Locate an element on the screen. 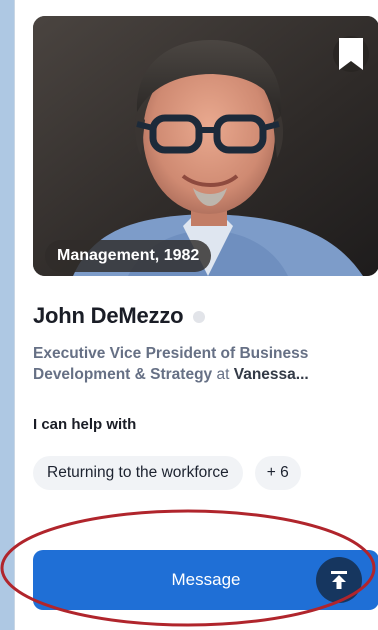 This screenshot has height=630, width=378. profile-name: John DeMezzo is located at coordinates (108, 315).